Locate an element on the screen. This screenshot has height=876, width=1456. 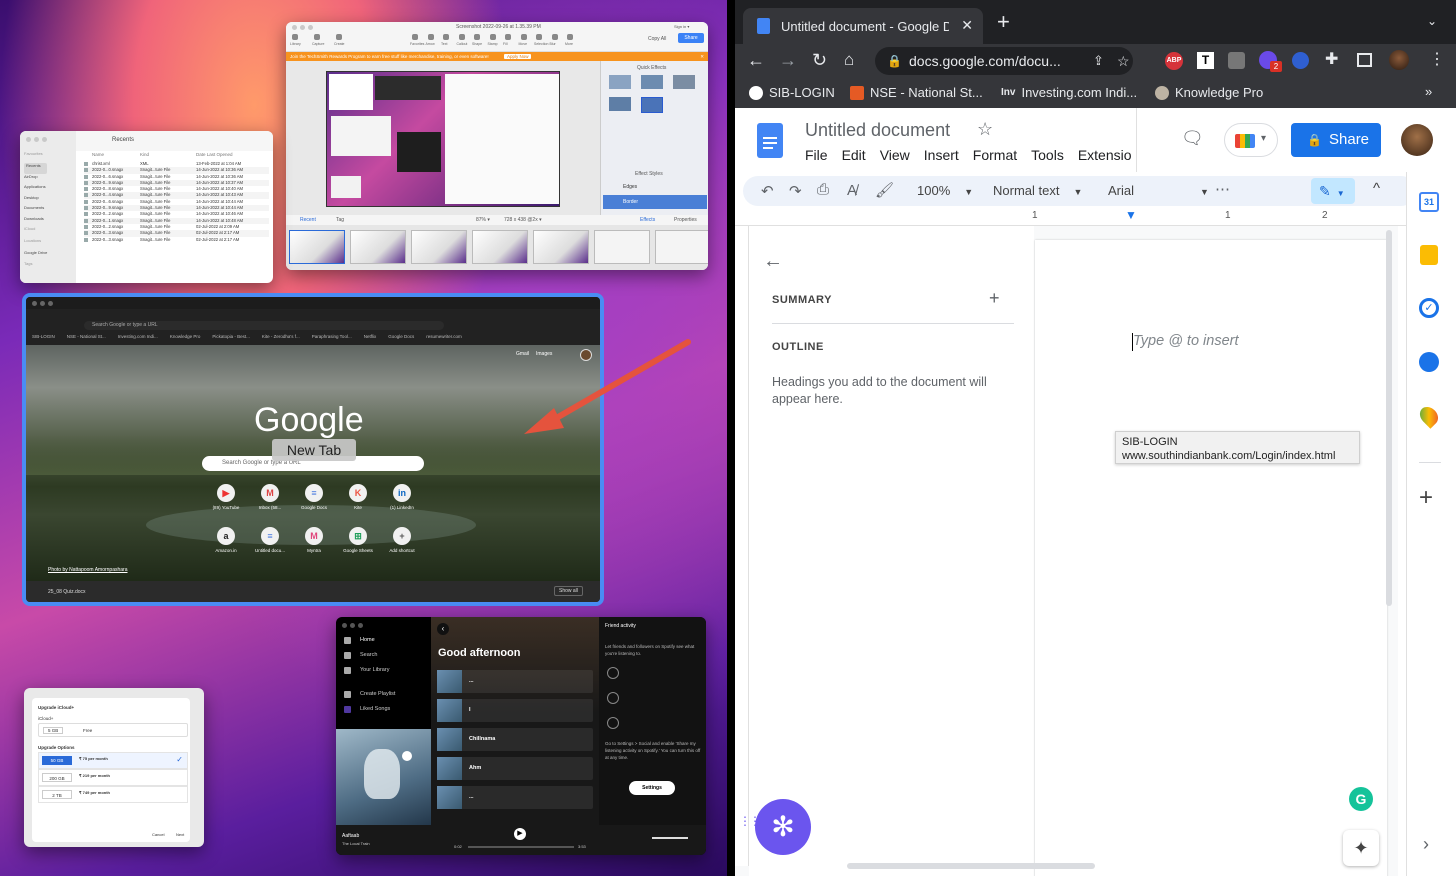
font-select: Arial ▼ is located at coordinates (1158, 190).